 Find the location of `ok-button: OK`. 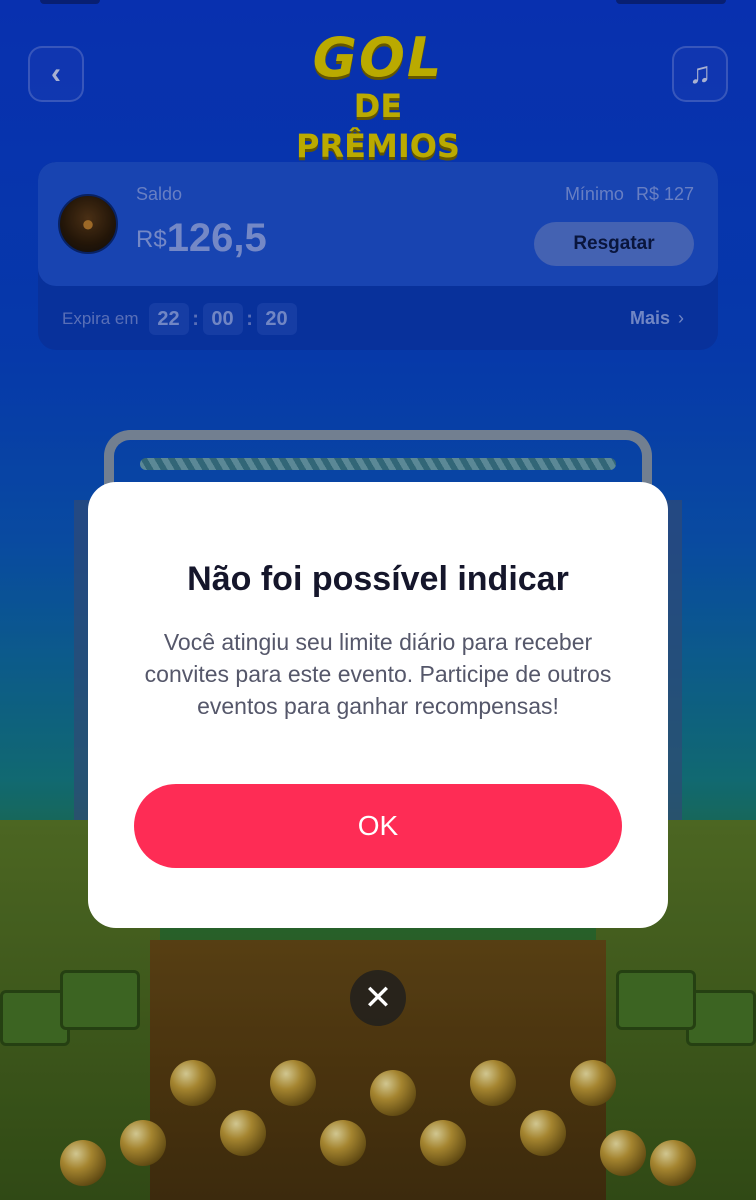

ok-button: OK is located at coordinates (378, 826).